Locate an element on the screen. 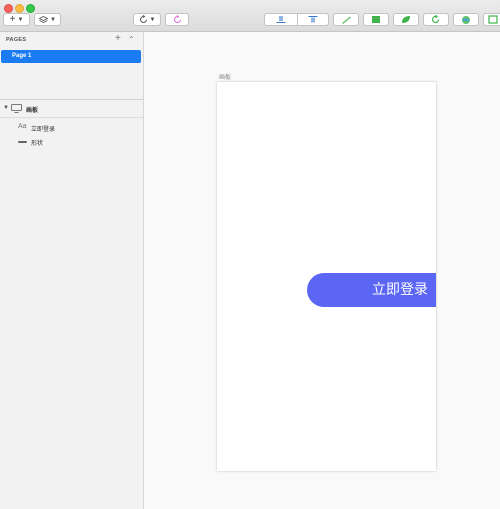 This screenshot has height=509, width=500. pages-title: PAGES is located at coordinates (16, 40).